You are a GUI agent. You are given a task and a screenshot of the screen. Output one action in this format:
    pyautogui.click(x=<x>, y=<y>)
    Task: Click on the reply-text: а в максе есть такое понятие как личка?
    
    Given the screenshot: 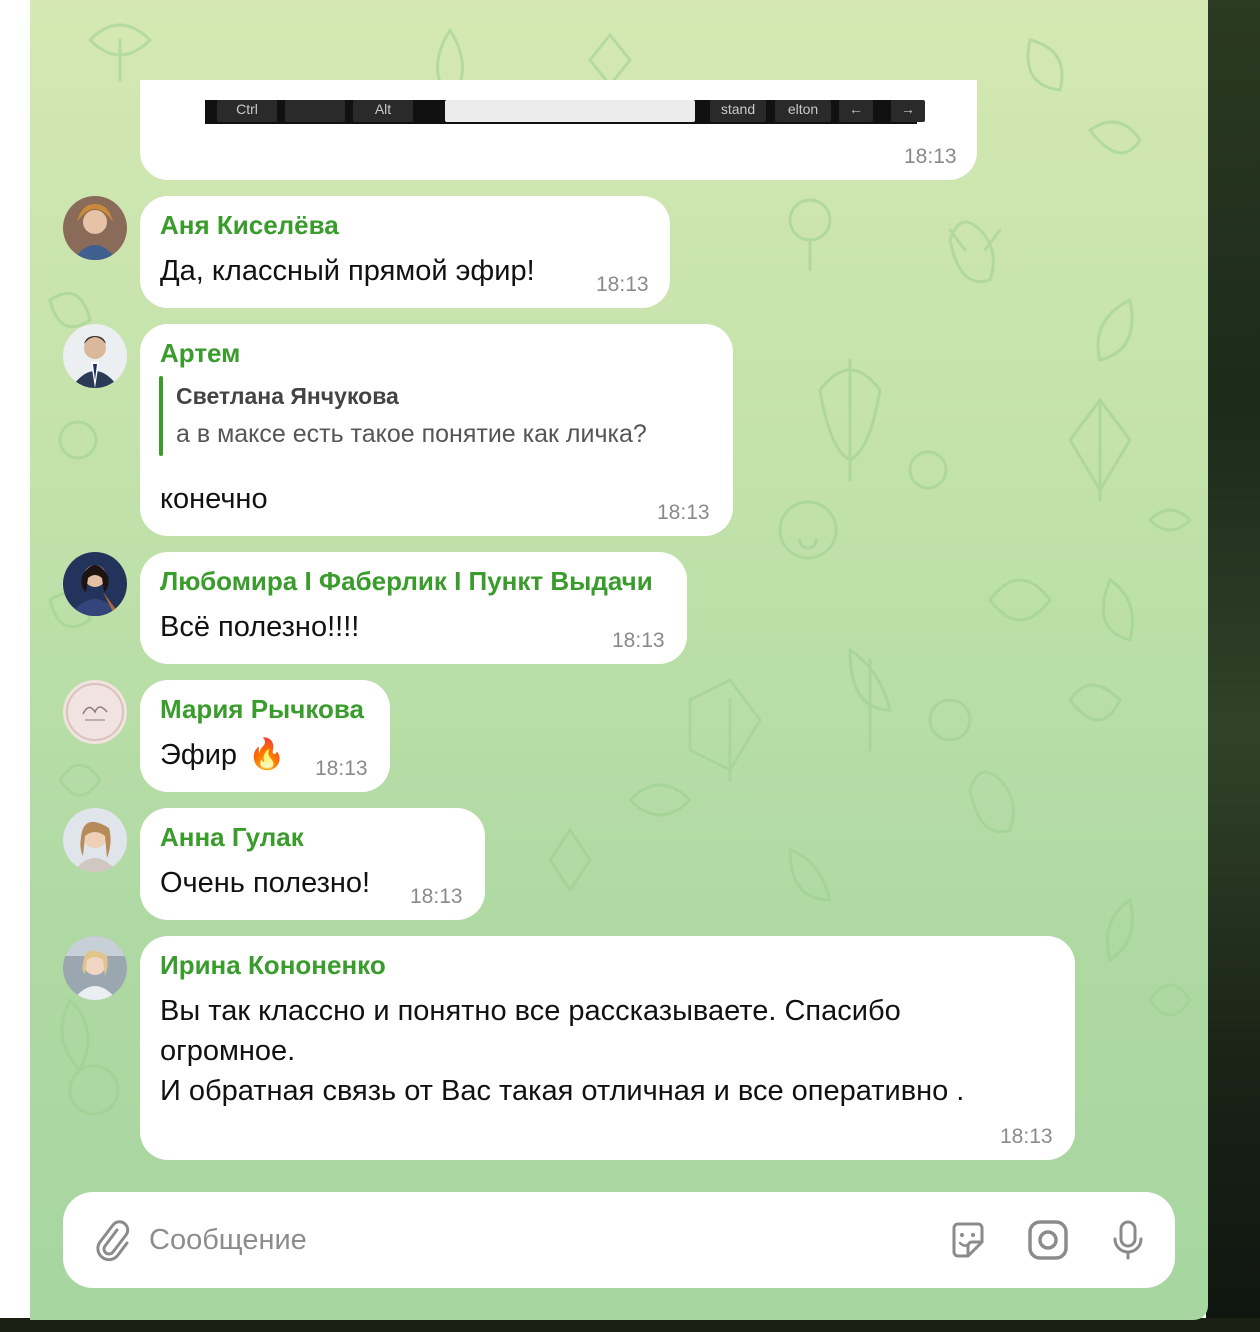 What is the action you would take?
    pyautogui.click(x=411, y=434)
    